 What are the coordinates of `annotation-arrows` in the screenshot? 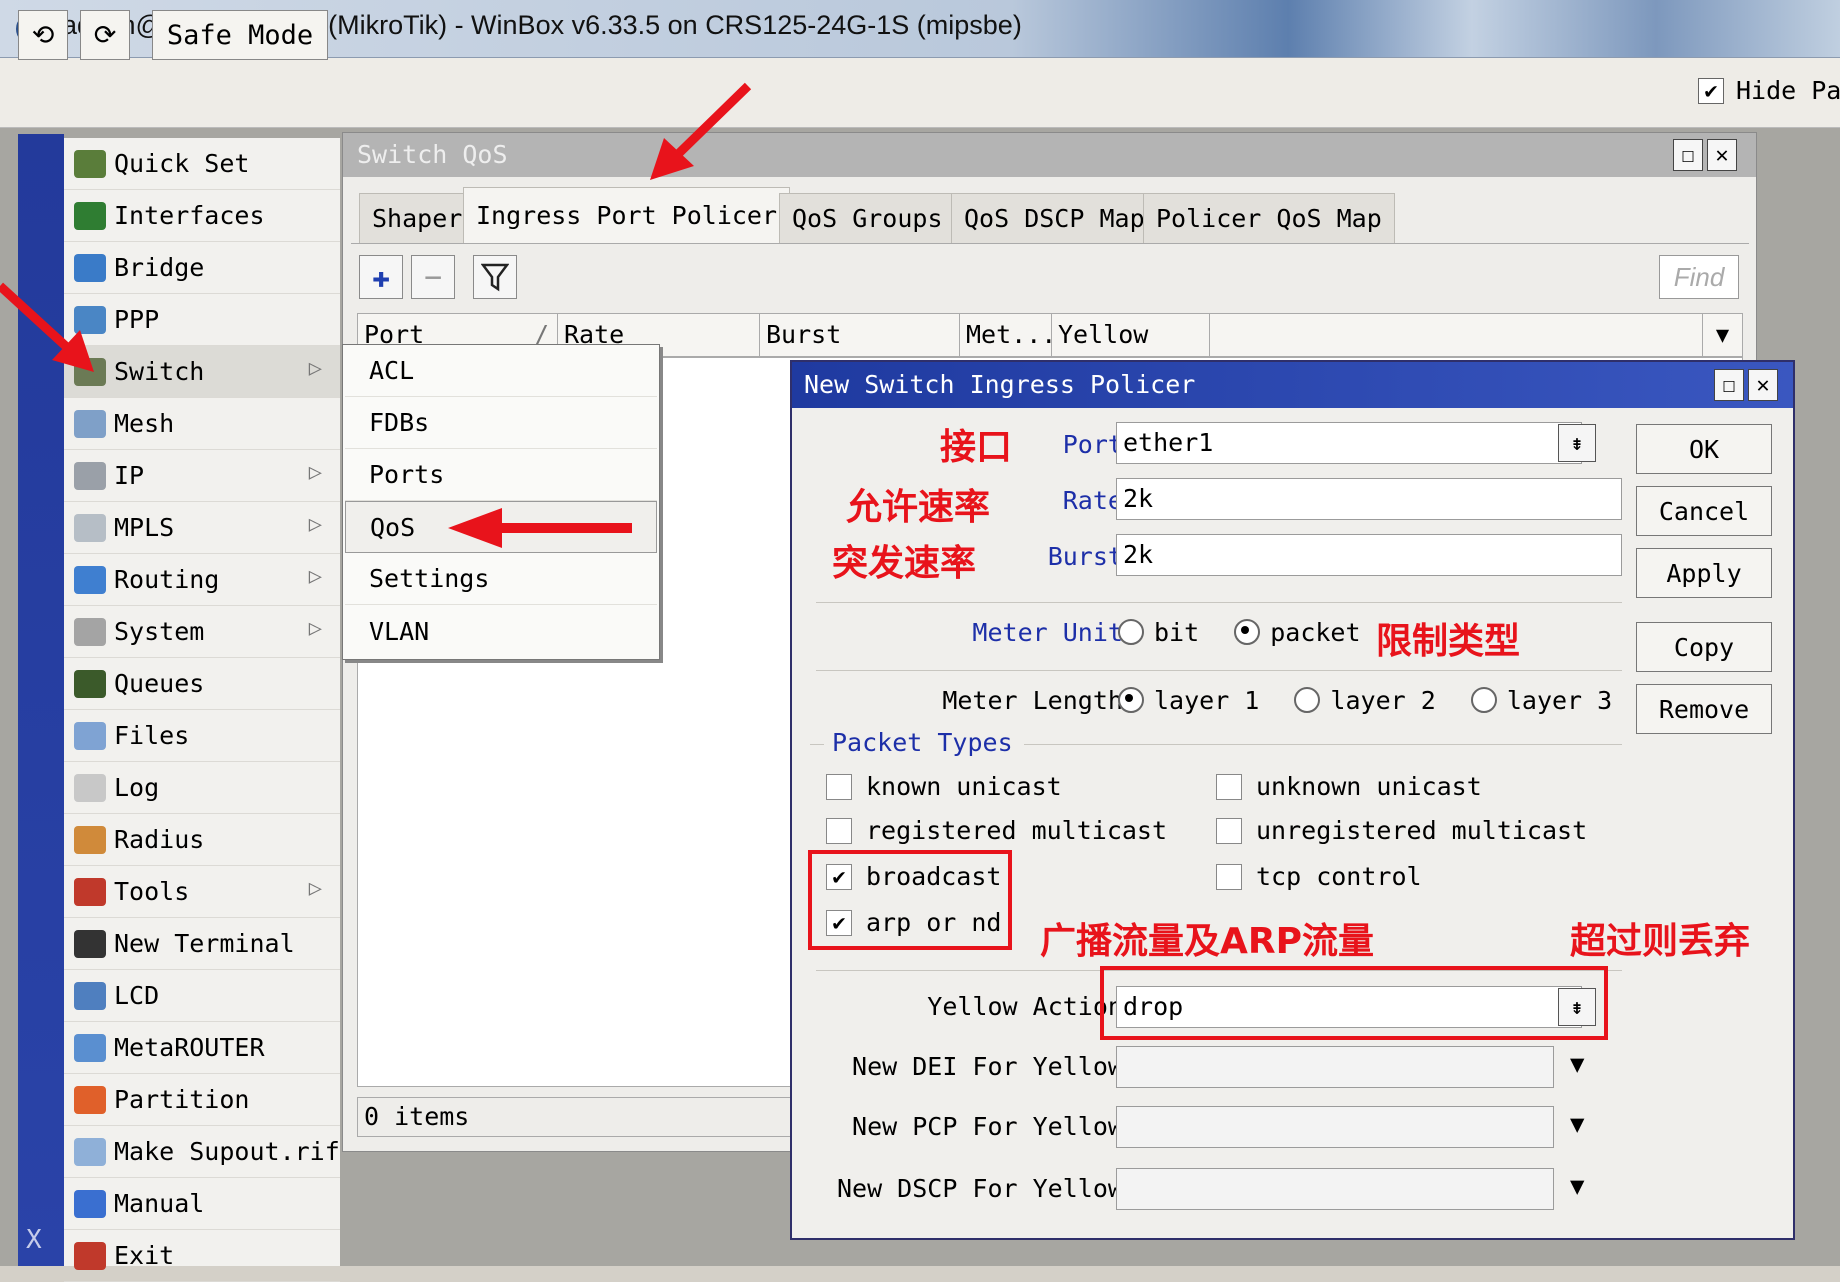 It's located at (376, 315).